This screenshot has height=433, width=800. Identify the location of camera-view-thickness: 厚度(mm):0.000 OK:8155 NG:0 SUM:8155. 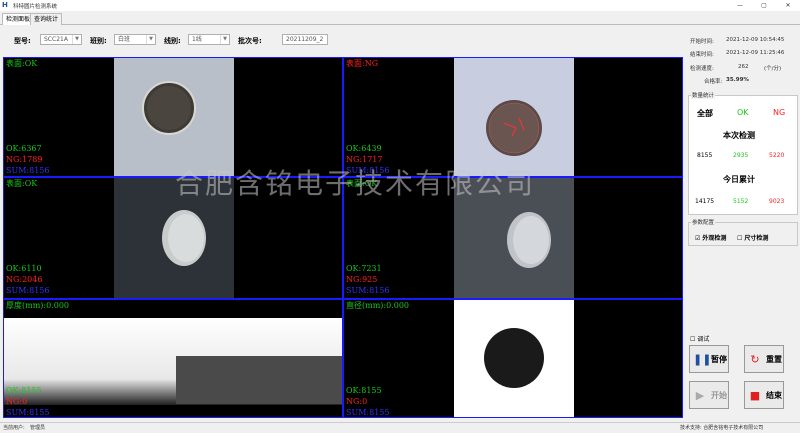
(173, 358).